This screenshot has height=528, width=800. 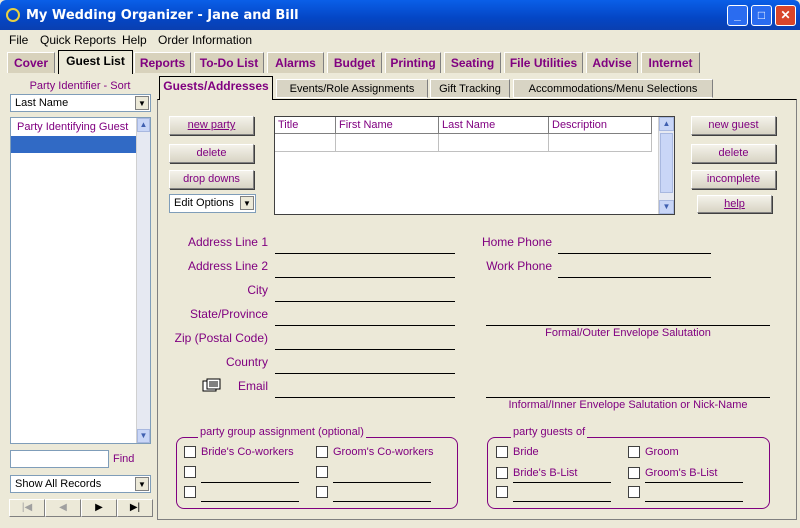 What do you see at coordinates (78, 40) in the screenshot?
I see `menu-quick-reports: Quick Reports` at bounding box center [78, 40].